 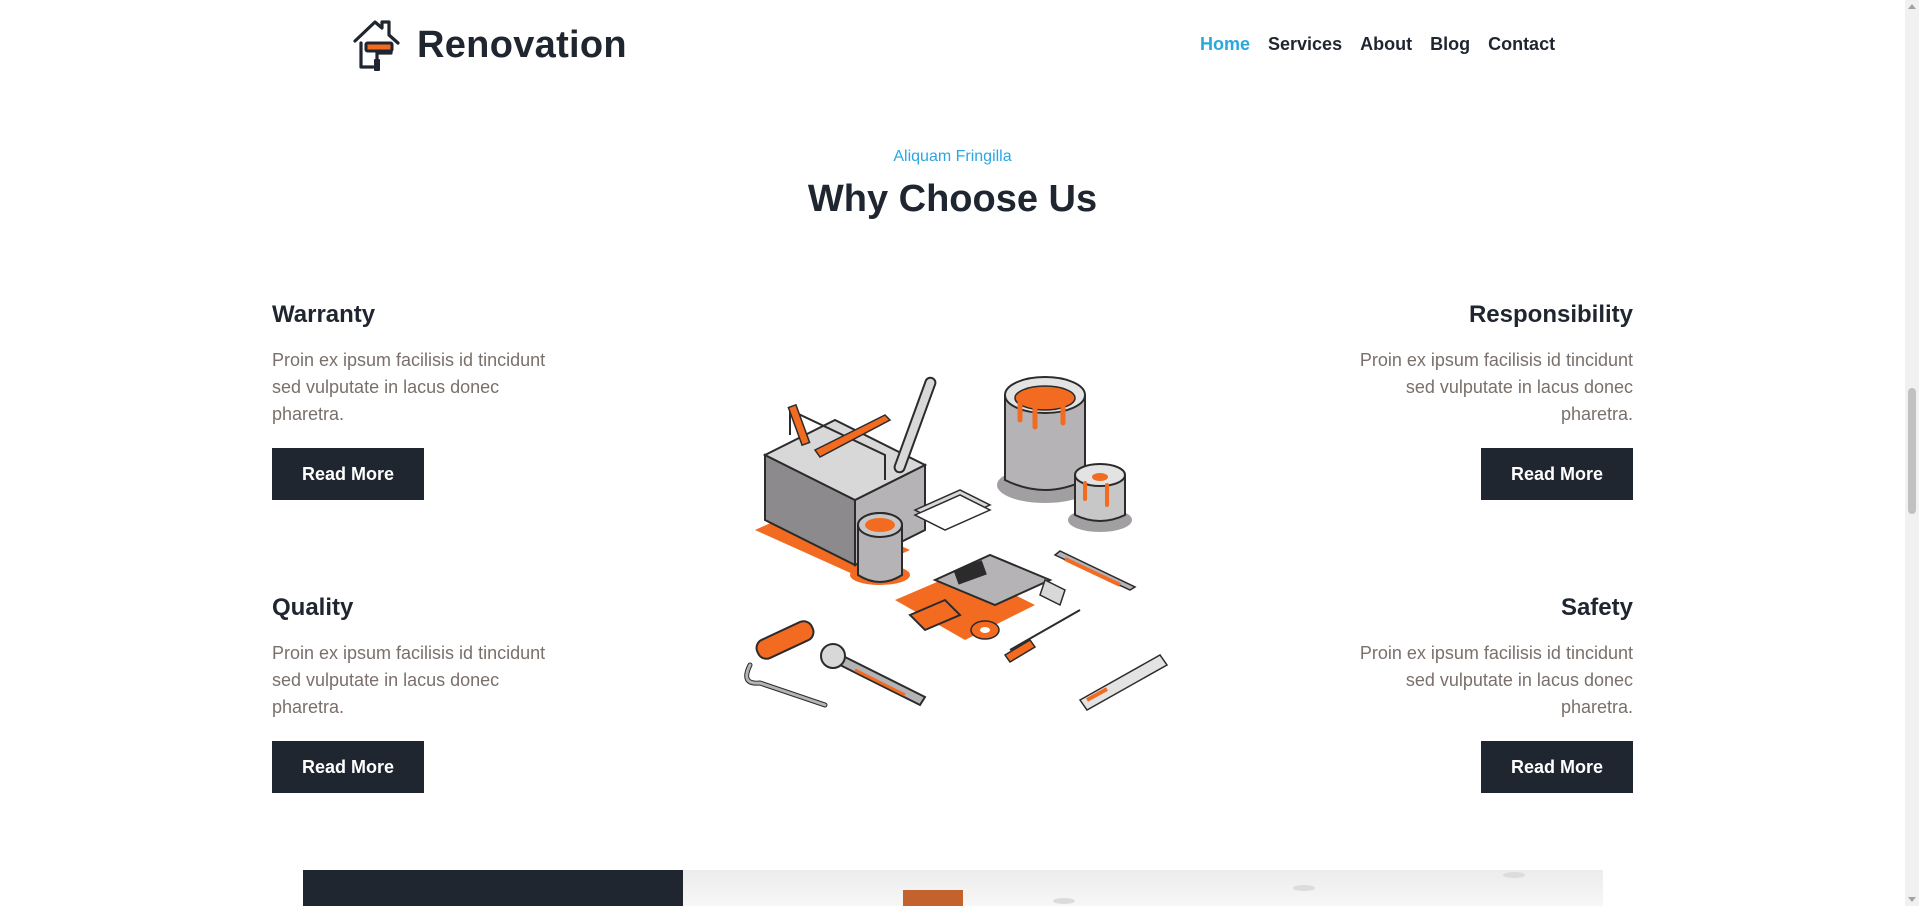 What do you see at coordinates (1521, 44) in the screenshot?
I see `nav-contact: Contact` at bounding box center [1521, 44].